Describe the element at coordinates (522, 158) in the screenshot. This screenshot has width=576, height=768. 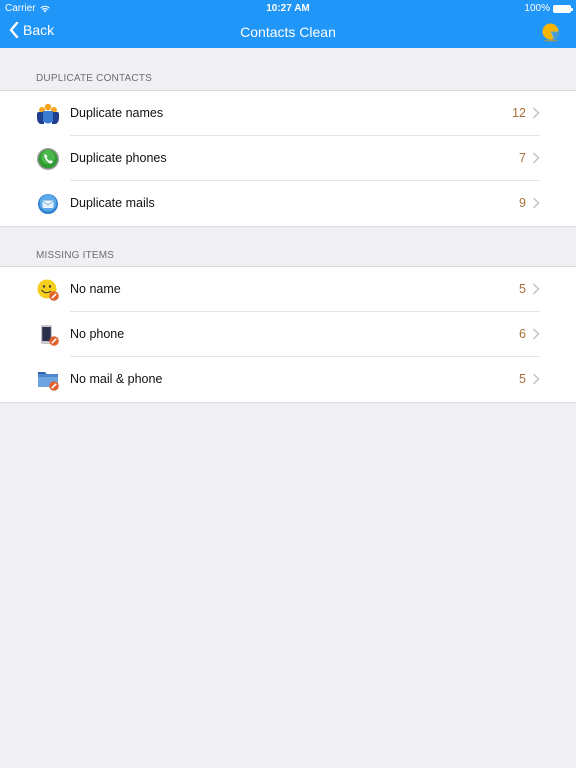
I see `row-count: 7` at that location.